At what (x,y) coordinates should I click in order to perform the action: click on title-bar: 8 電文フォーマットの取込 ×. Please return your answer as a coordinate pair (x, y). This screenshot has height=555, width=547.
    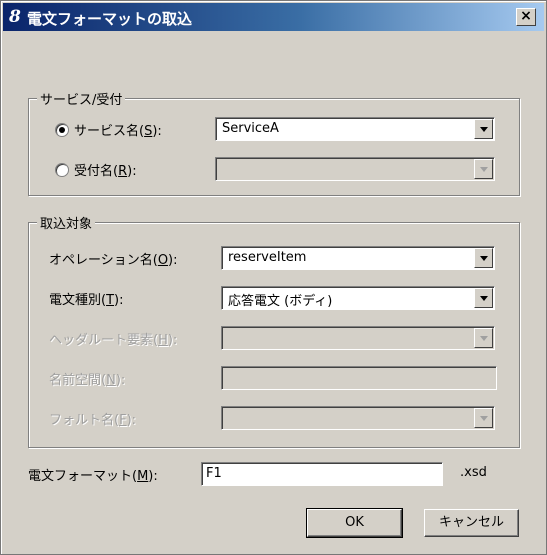
    Looking at the image, I should click on (273, 17).